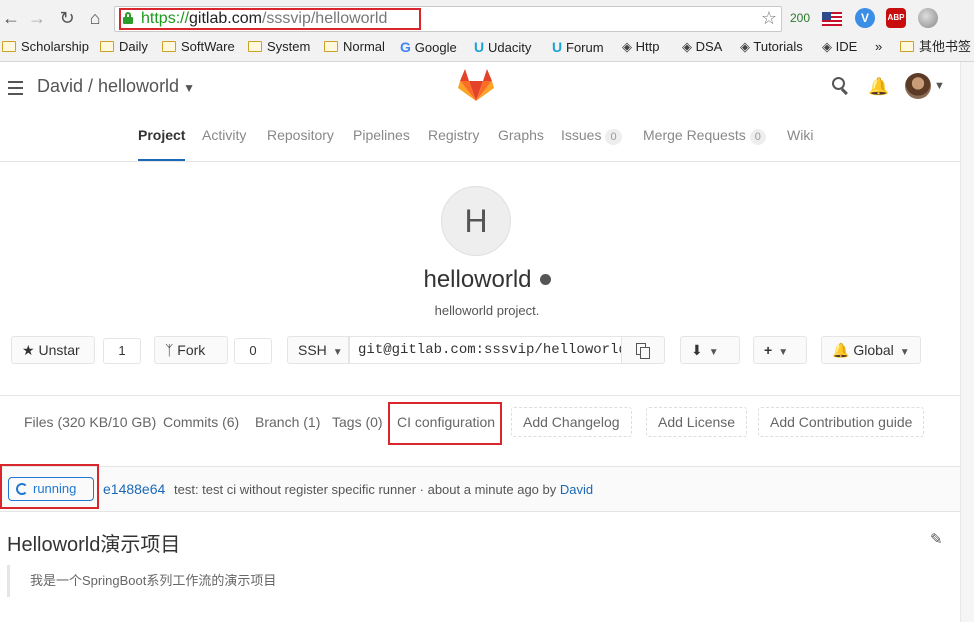 This screenshot has width=974, height=622. What do you see at coordinates (95, 18) in the screenshot?
I see `home-icon: ⌂` at bounding box center [95, 18].